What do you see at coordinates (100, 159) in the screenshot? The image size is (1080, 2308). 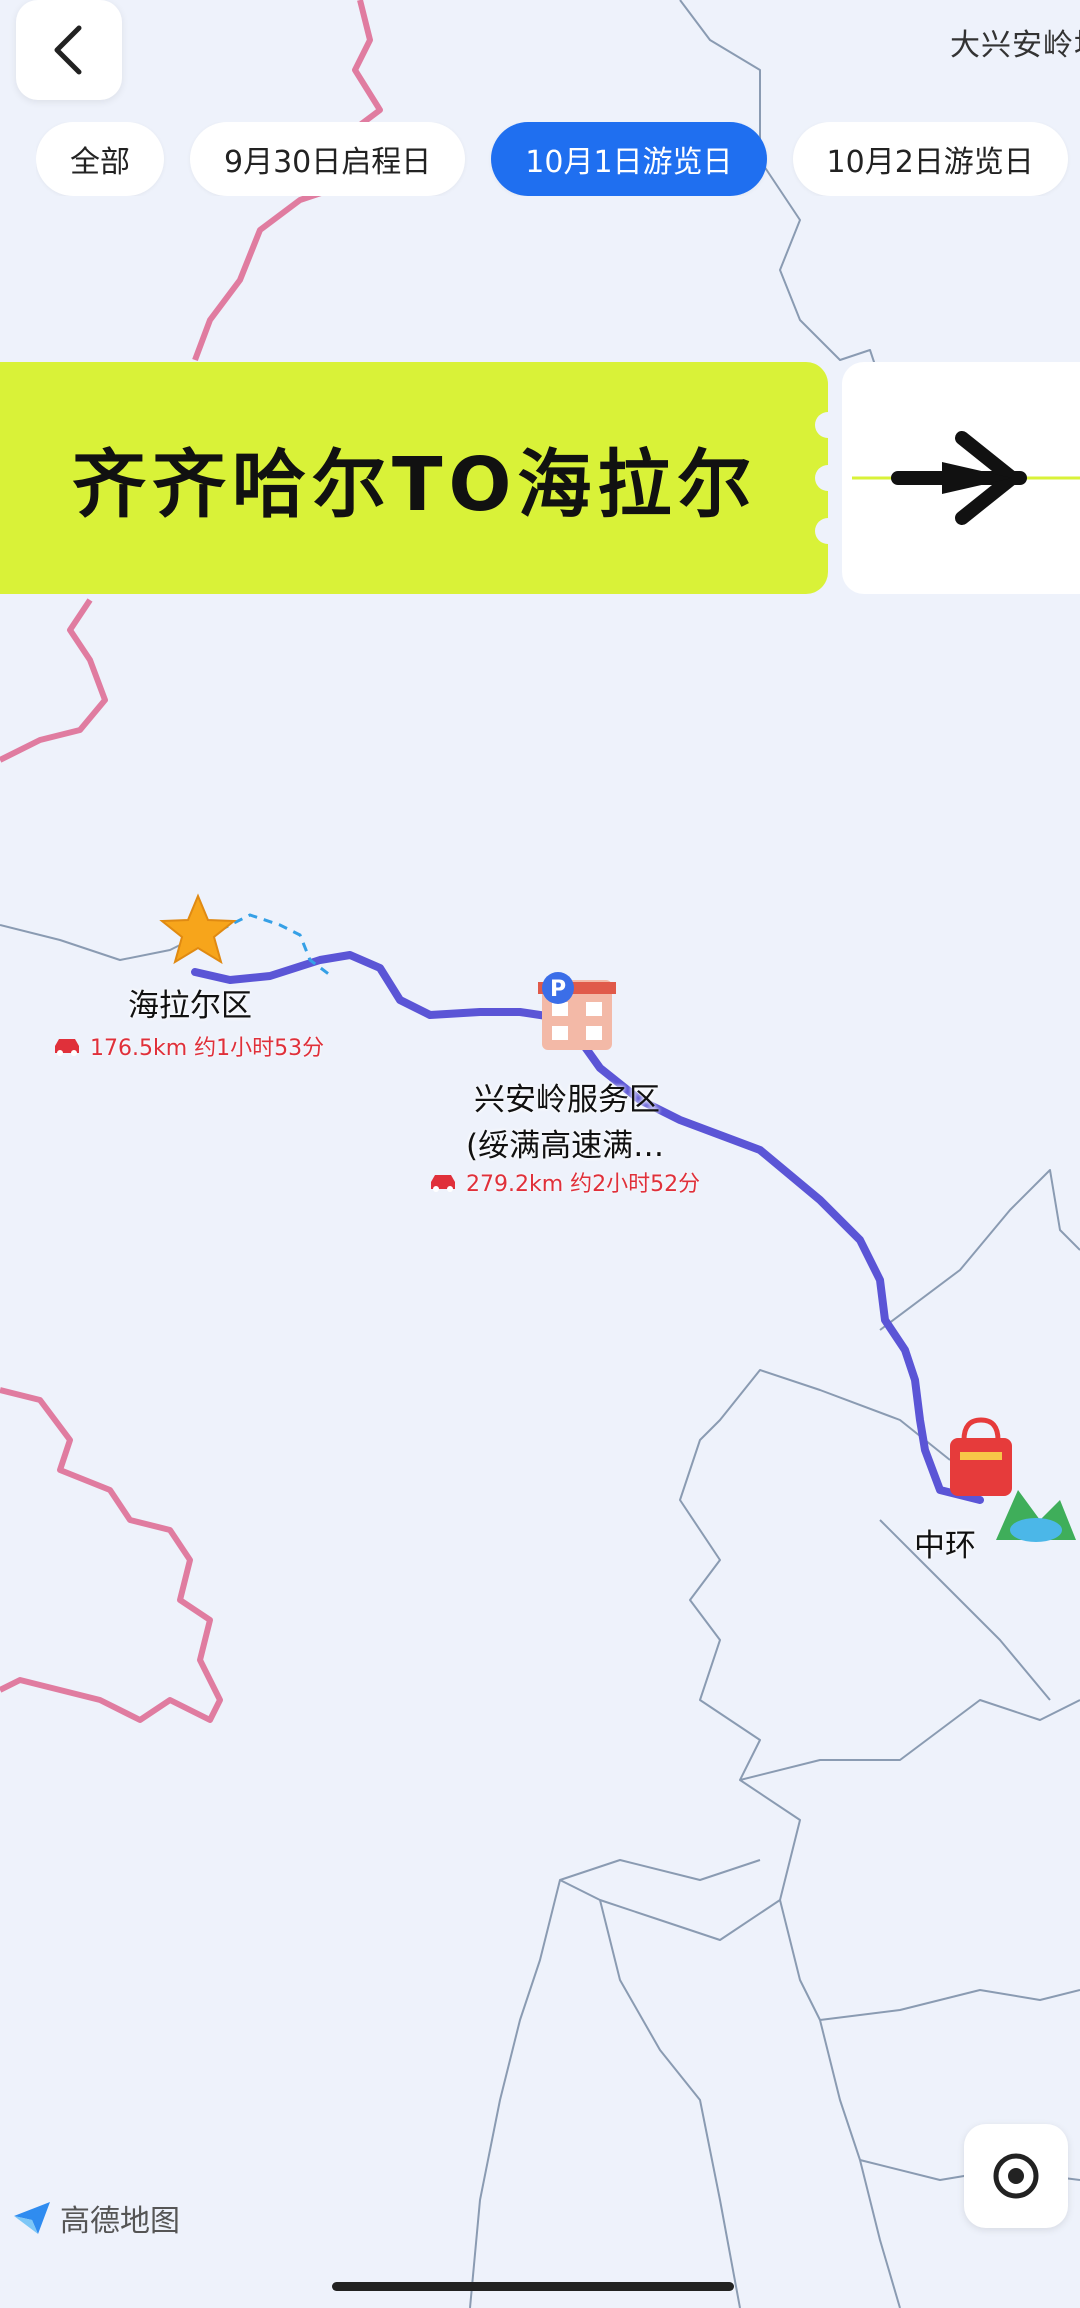 I see `tab-all: 全部` at bounding box center [100, 159].